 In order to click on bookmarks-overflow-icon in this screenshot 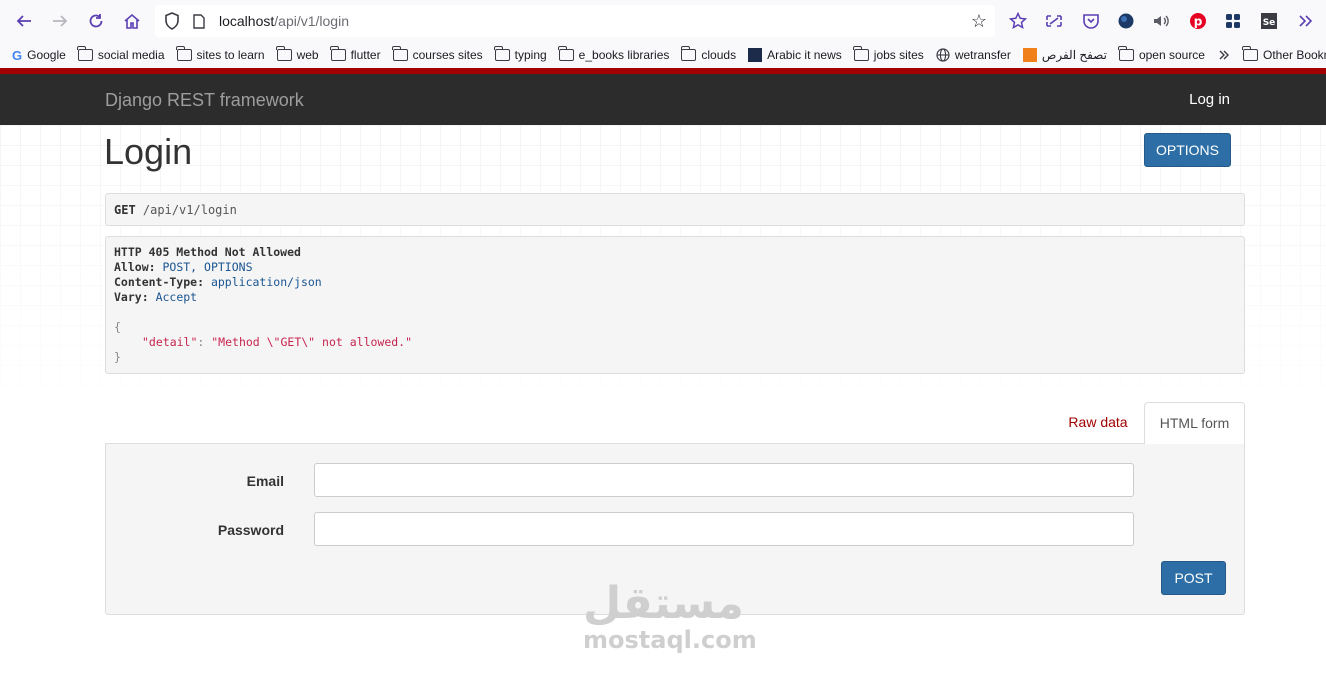, I will do `click(1224, 55)`.